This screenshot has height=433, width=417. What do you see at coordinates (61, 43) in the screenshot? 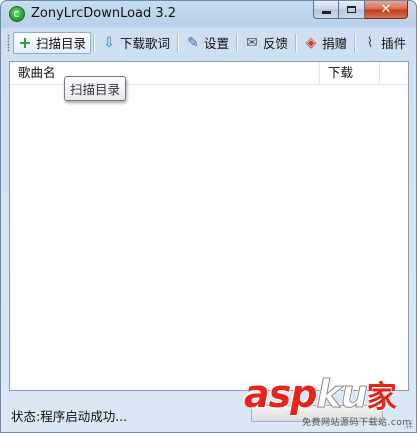
I see `scan-directory-label: 扫描目录` at bounding box center [61, 43].